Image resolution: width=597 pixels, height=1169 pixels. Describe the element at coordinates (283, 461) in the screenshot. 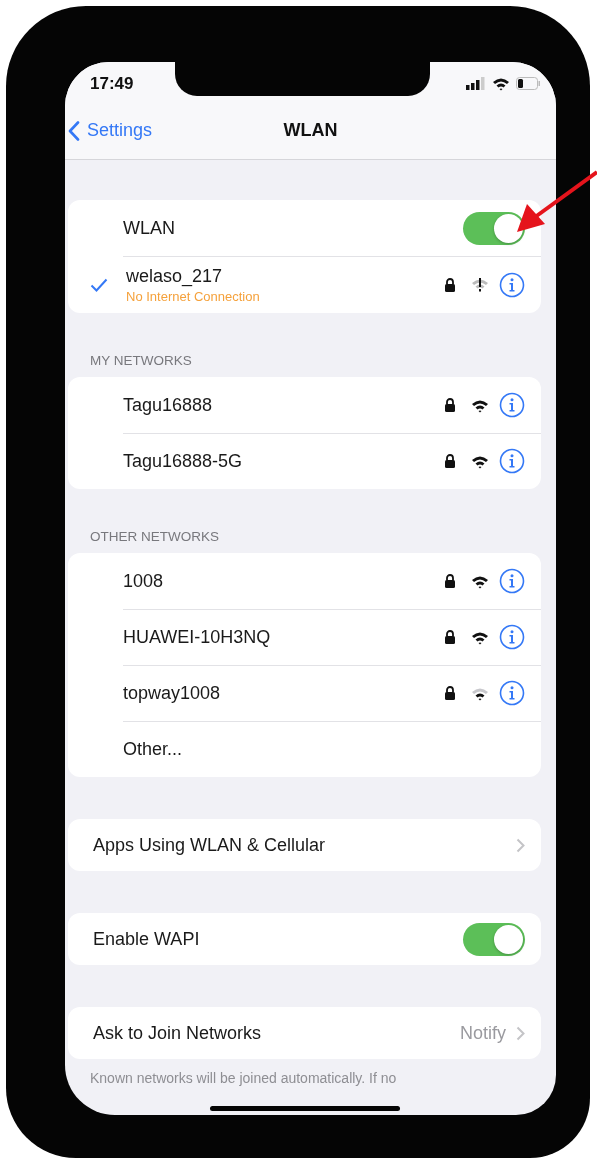

I see `network-name: Tagu16888-5G` at that location.